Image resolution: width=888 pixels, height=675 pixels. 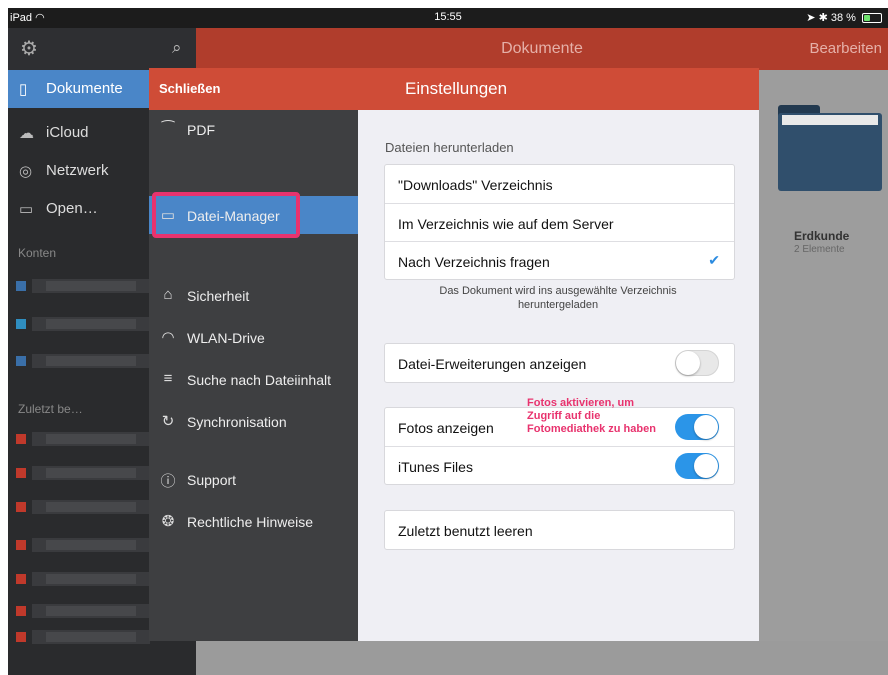 What do you see at coordinates (259, 380) in the screenshot?
I see `menu-item-label: Suche nach Dateiinhalt` at bounding box center [259, 380].